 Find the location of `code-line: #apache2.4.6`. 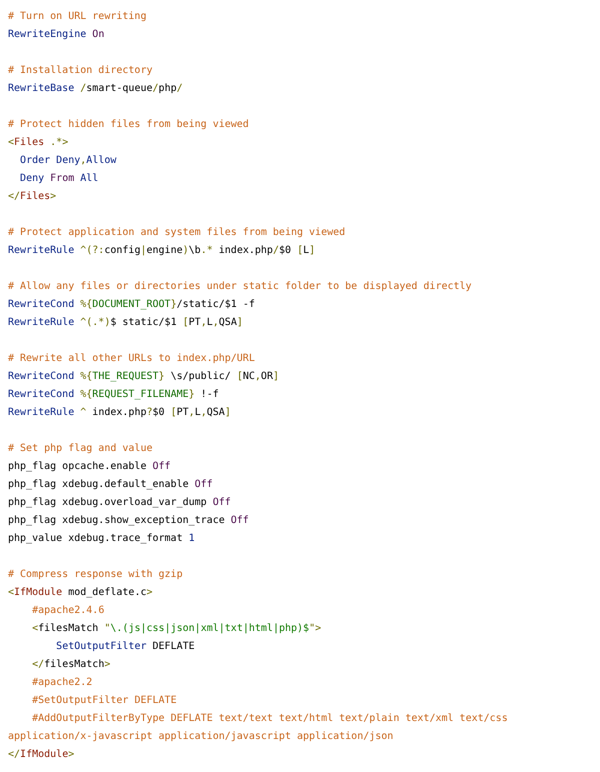

code-line: #apache2.4.6 is located at coordinates (68, 611).